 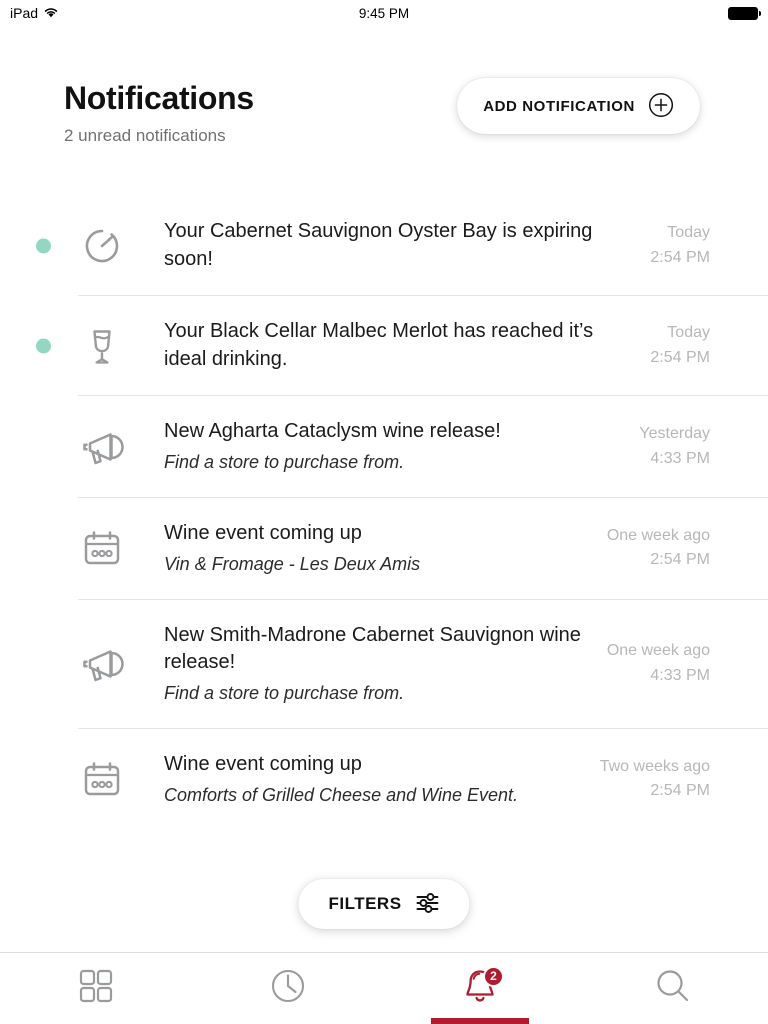 I want to click on status-bar-time: 9:45 PM, so click(x=384, y=13).